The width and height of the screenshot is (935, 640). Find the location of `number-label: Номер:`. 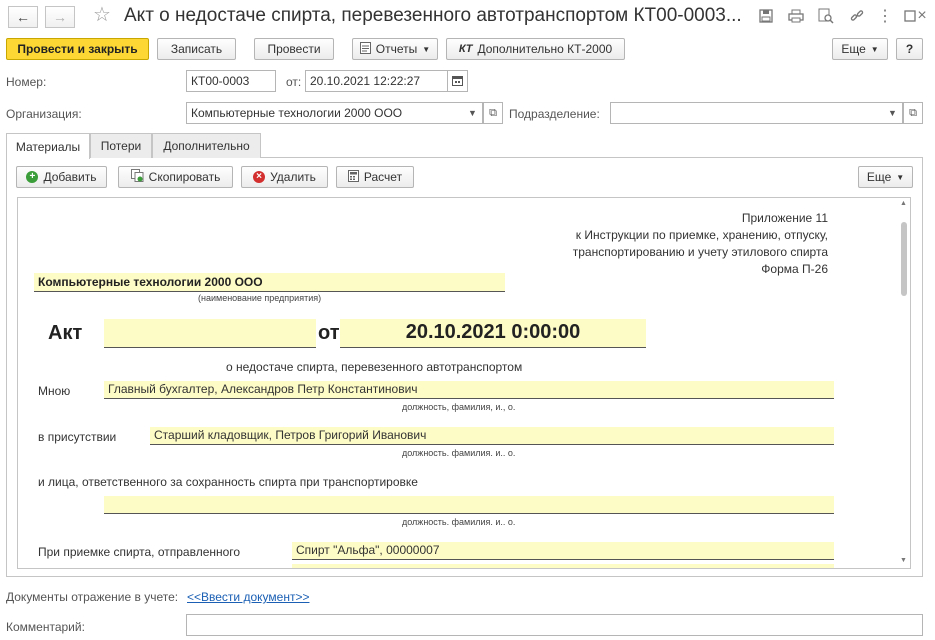

number-label: Номер: is located at coordinates (26, 82).